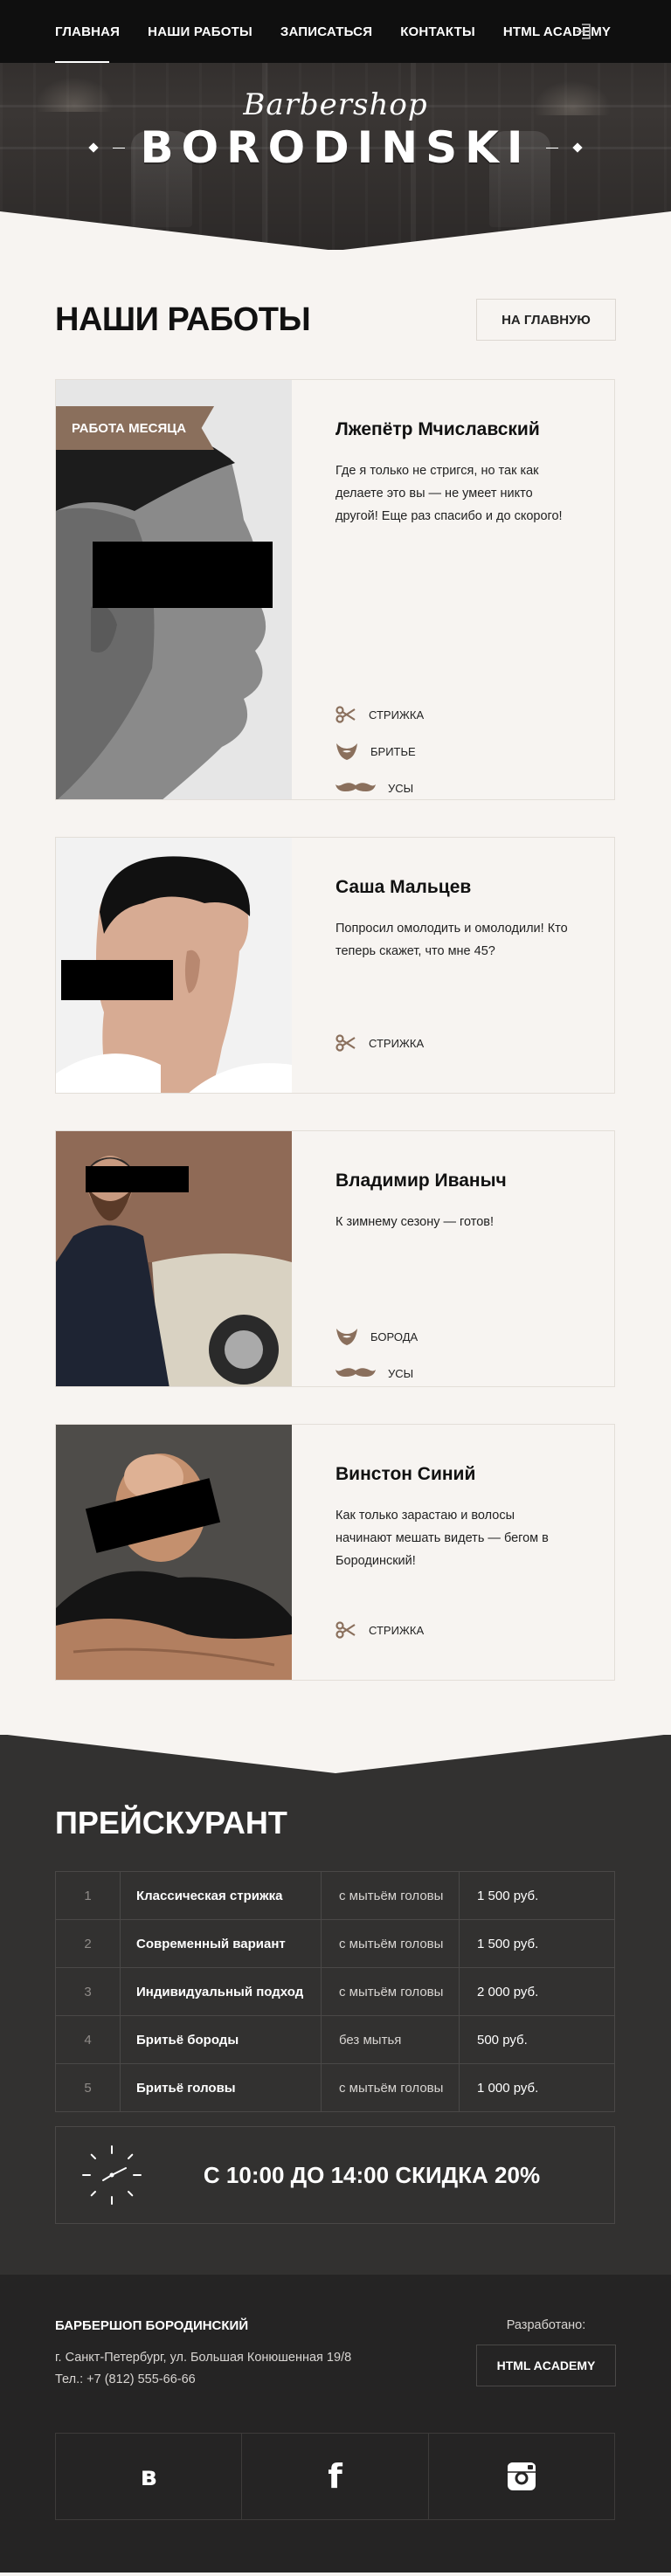 The height and width of the screenshot is (2576, 671). What do you see at coordinates (451, 31) in the screenshot?
I see `nav-item-contacts: КОНТАКТЫ` at bounding box center [451, 31].